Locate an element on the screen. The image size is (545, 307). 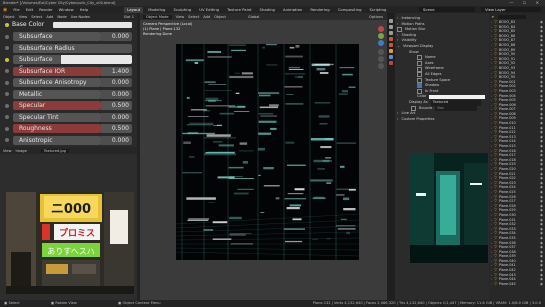
tool-tab-icon is located at coordinates (391, 21).